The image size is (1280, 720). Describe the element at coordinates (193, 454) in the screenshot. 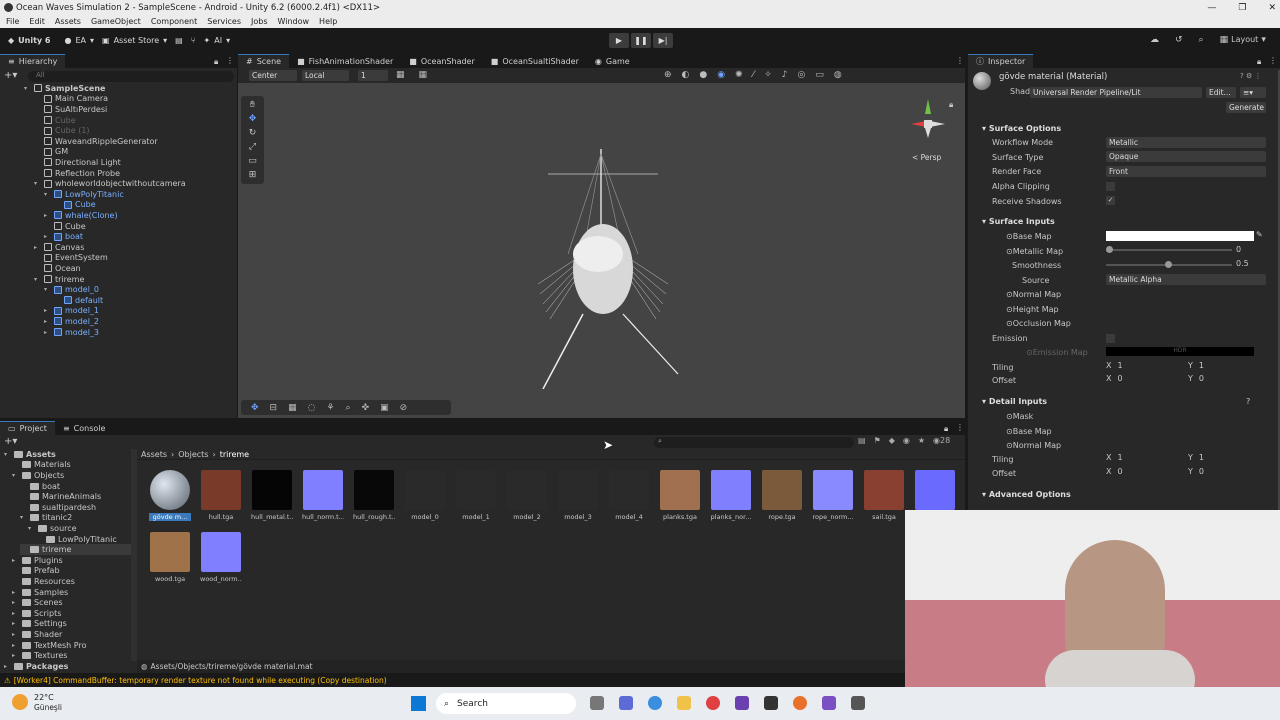

I see `breadcrumb-objects: Objects` at that location.